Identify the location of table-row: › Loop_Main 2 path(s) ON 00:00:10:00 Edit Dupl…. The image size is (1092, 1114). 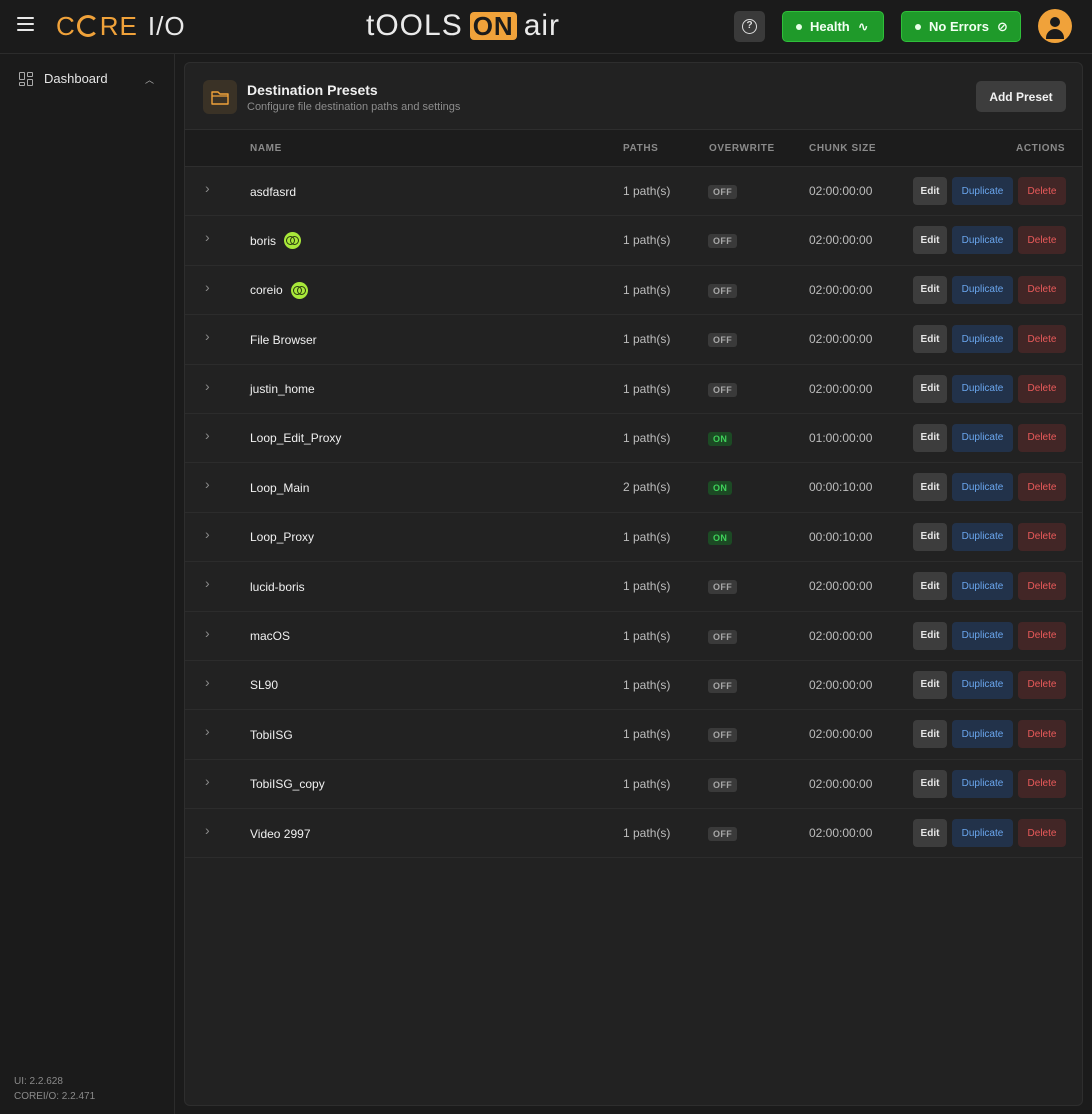
(633, 488).